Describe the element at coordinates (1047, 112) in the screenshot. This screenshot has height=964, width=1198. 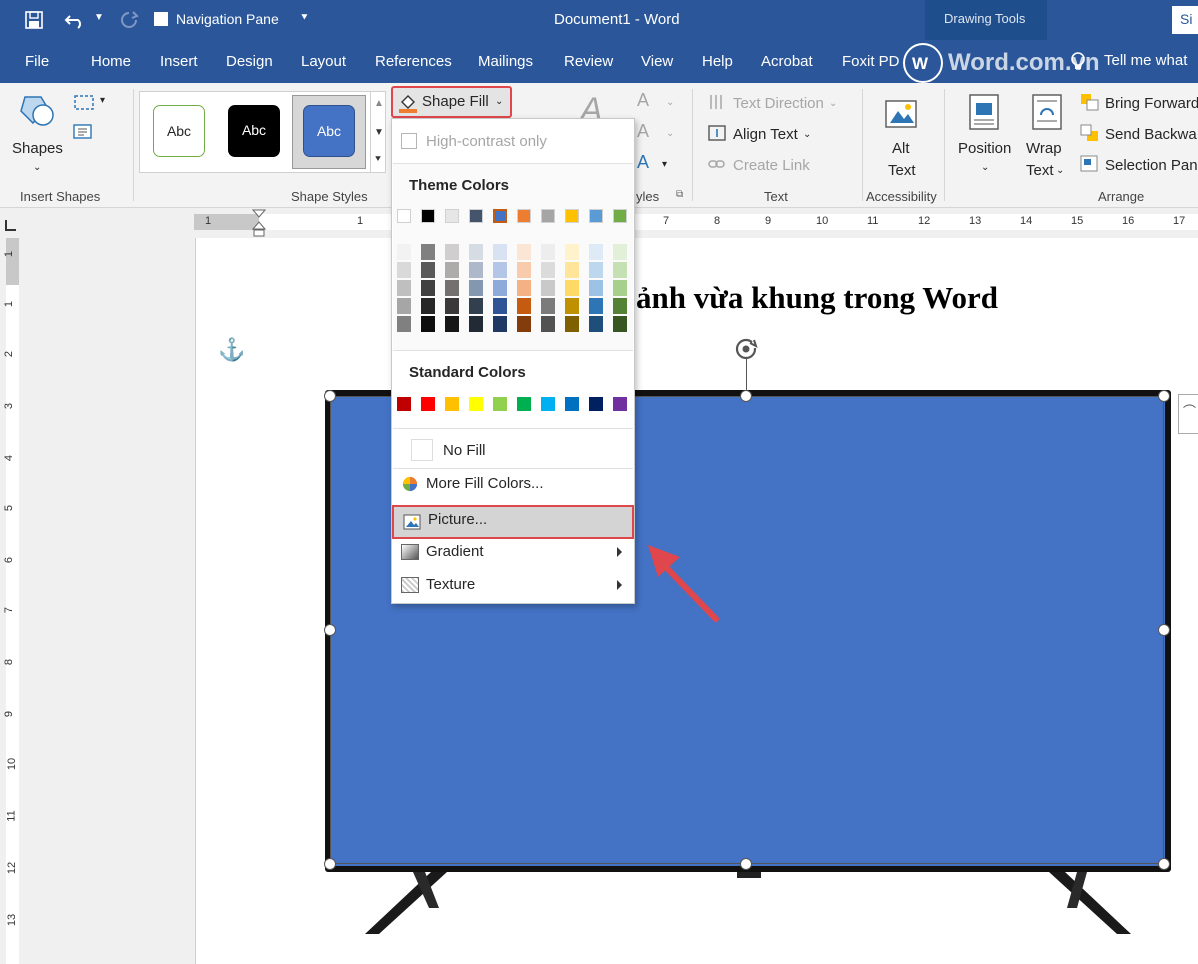
I see `wrap-text-icon` at that location.